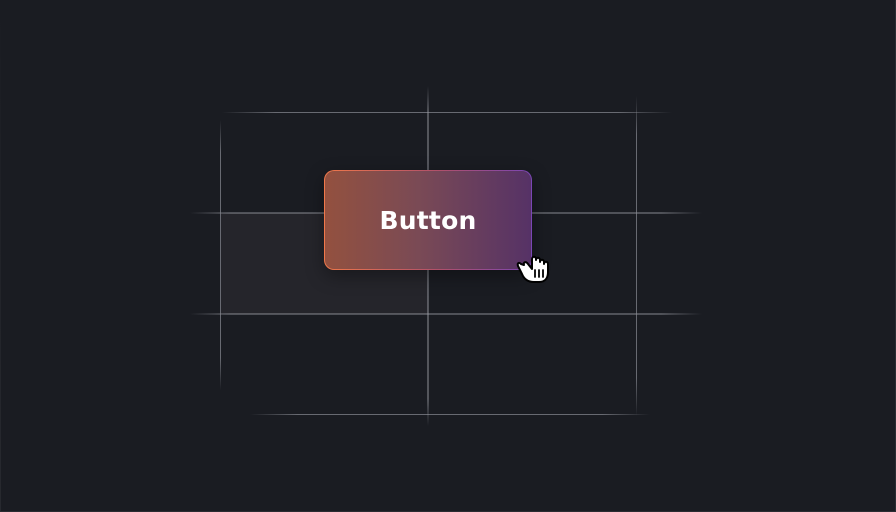  Describe the element at coordinates (532, 269) in the screenshot. I see `grab-hand-cursor-icon` at that location.